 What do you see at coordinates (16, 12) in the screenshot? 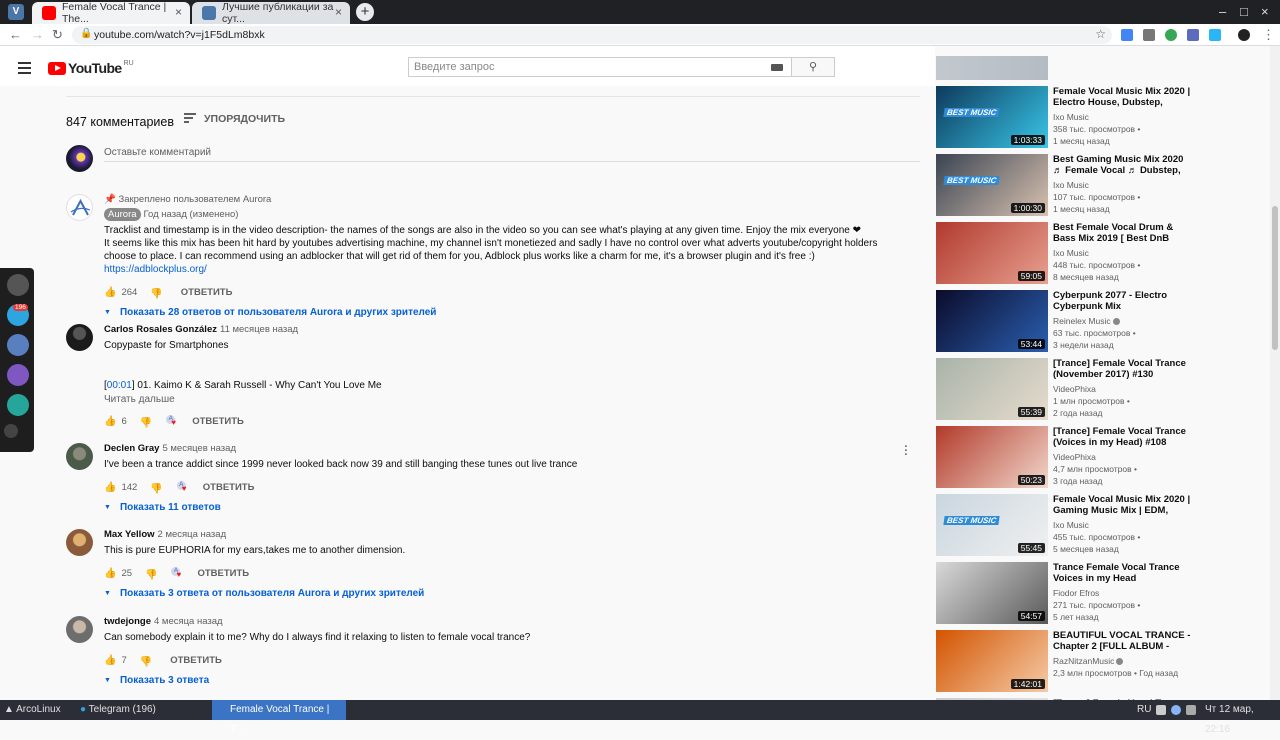
I see `vk-app-icon: V` at bounding box center [16, 12].